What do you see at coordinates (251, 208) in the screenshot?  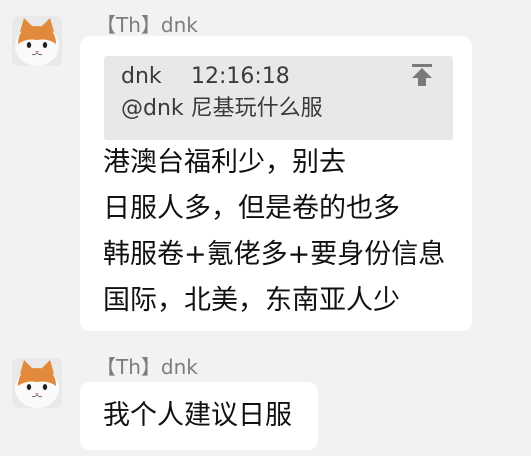 I see `message-line: 日服人多，但是卷的也多` at bounding box center [251, 208].